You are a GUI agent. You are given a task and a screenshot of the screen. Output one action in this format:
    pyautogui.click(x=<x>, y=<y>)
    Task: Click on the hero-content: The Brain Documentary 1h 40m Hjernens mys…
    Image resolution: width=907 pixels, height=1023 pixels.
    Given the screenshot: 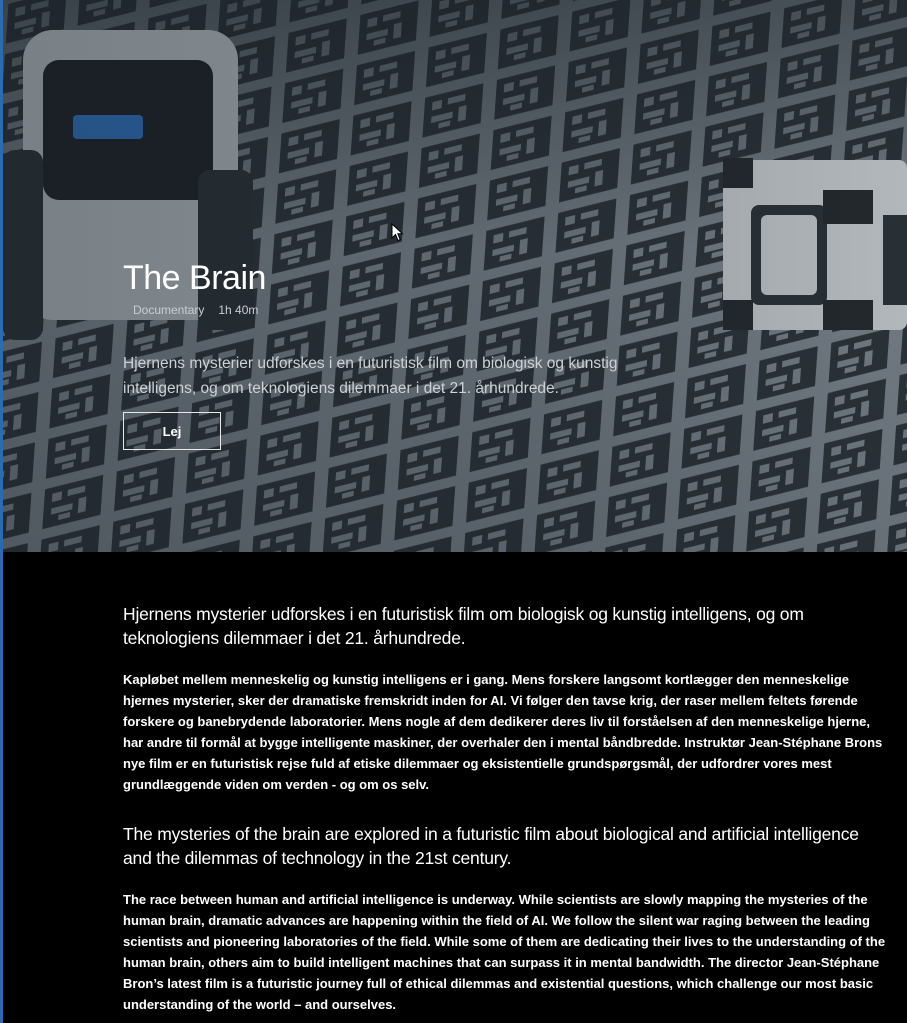 What is the action you would take?
    pyautogui.click(x=423, y=354)
    